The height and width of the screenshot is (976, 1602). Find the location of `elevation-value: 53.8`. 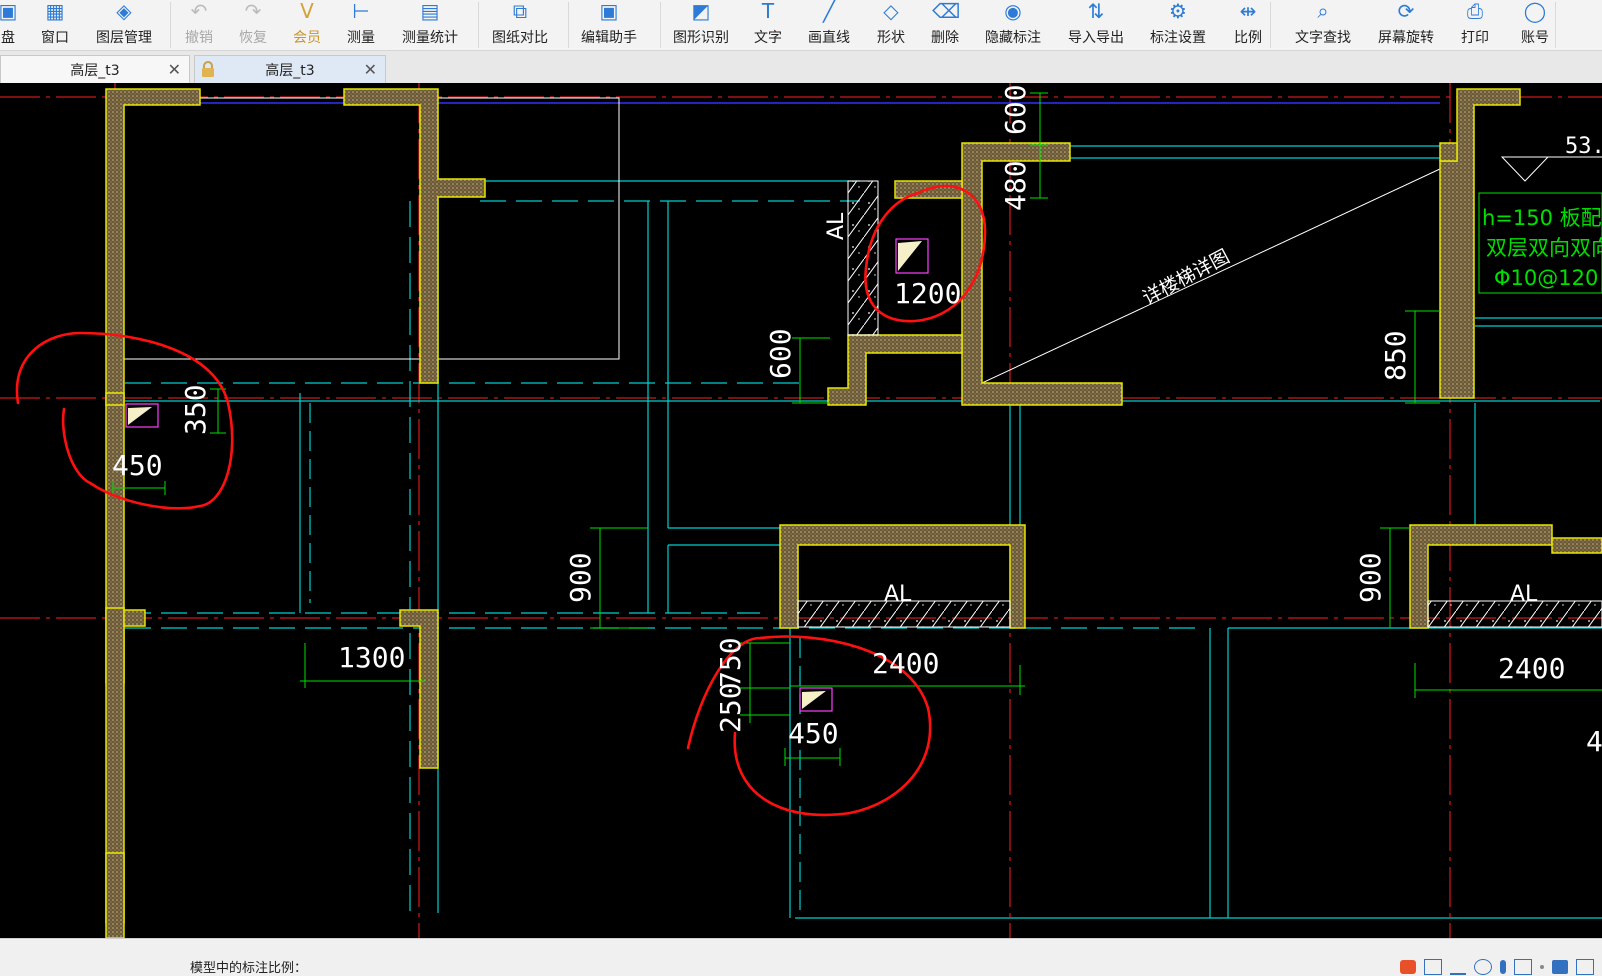

elevation-value: 53.8 is located at coordinates (1583, 146).